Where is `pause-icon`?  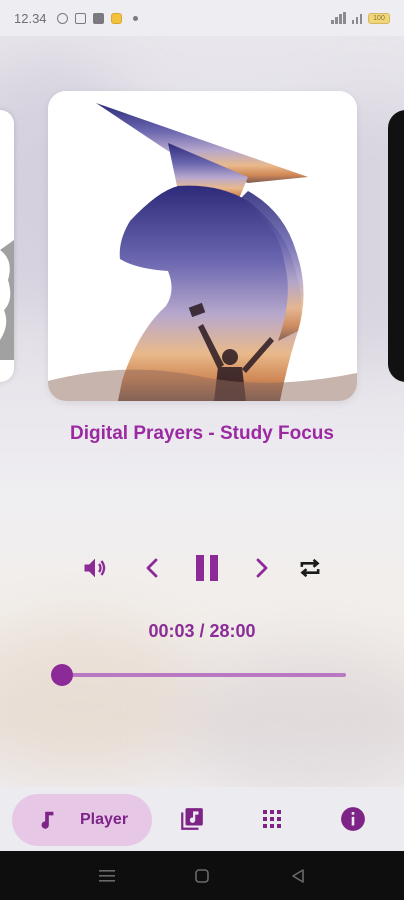
pause-icon is located at coordinates (207, 568).